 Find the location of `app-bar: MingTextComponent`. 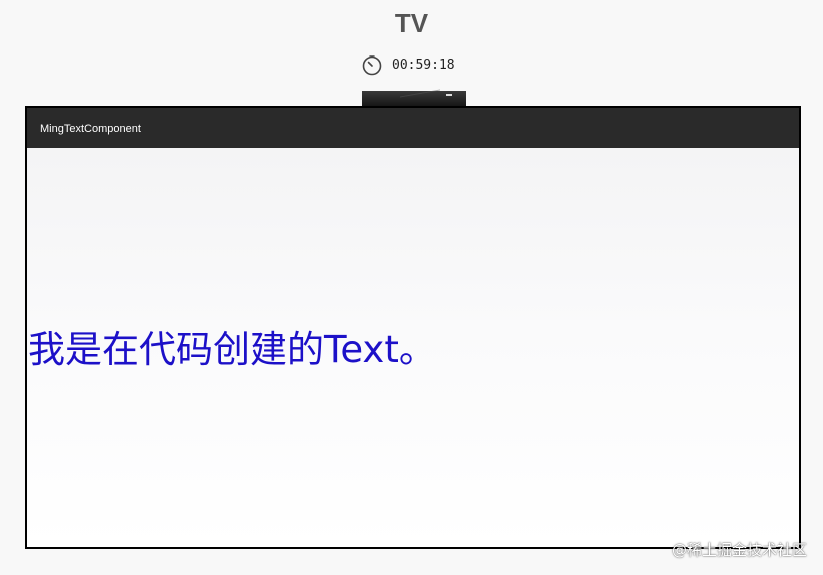

app-bar: MingTextComponent is located at coordinates (413, 128).